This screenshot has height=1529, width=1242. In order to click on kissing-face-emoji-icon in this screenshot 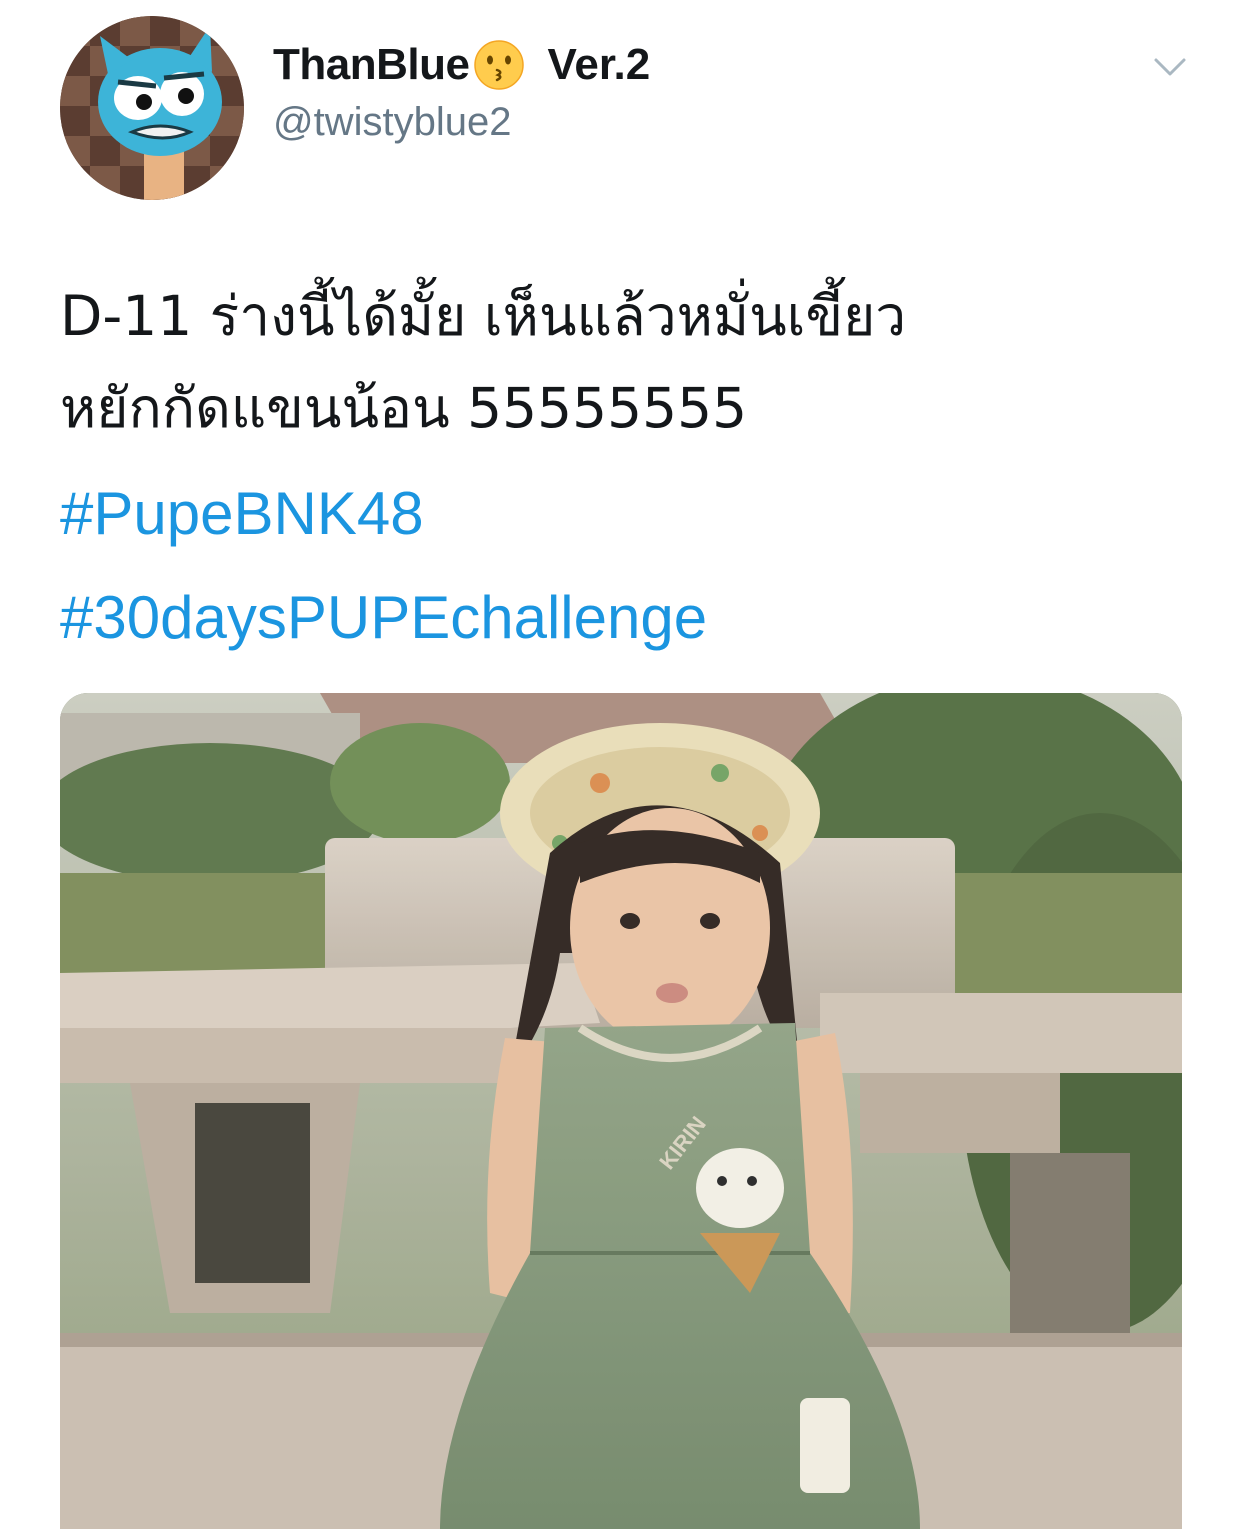, I will do `click(499, 65)`.